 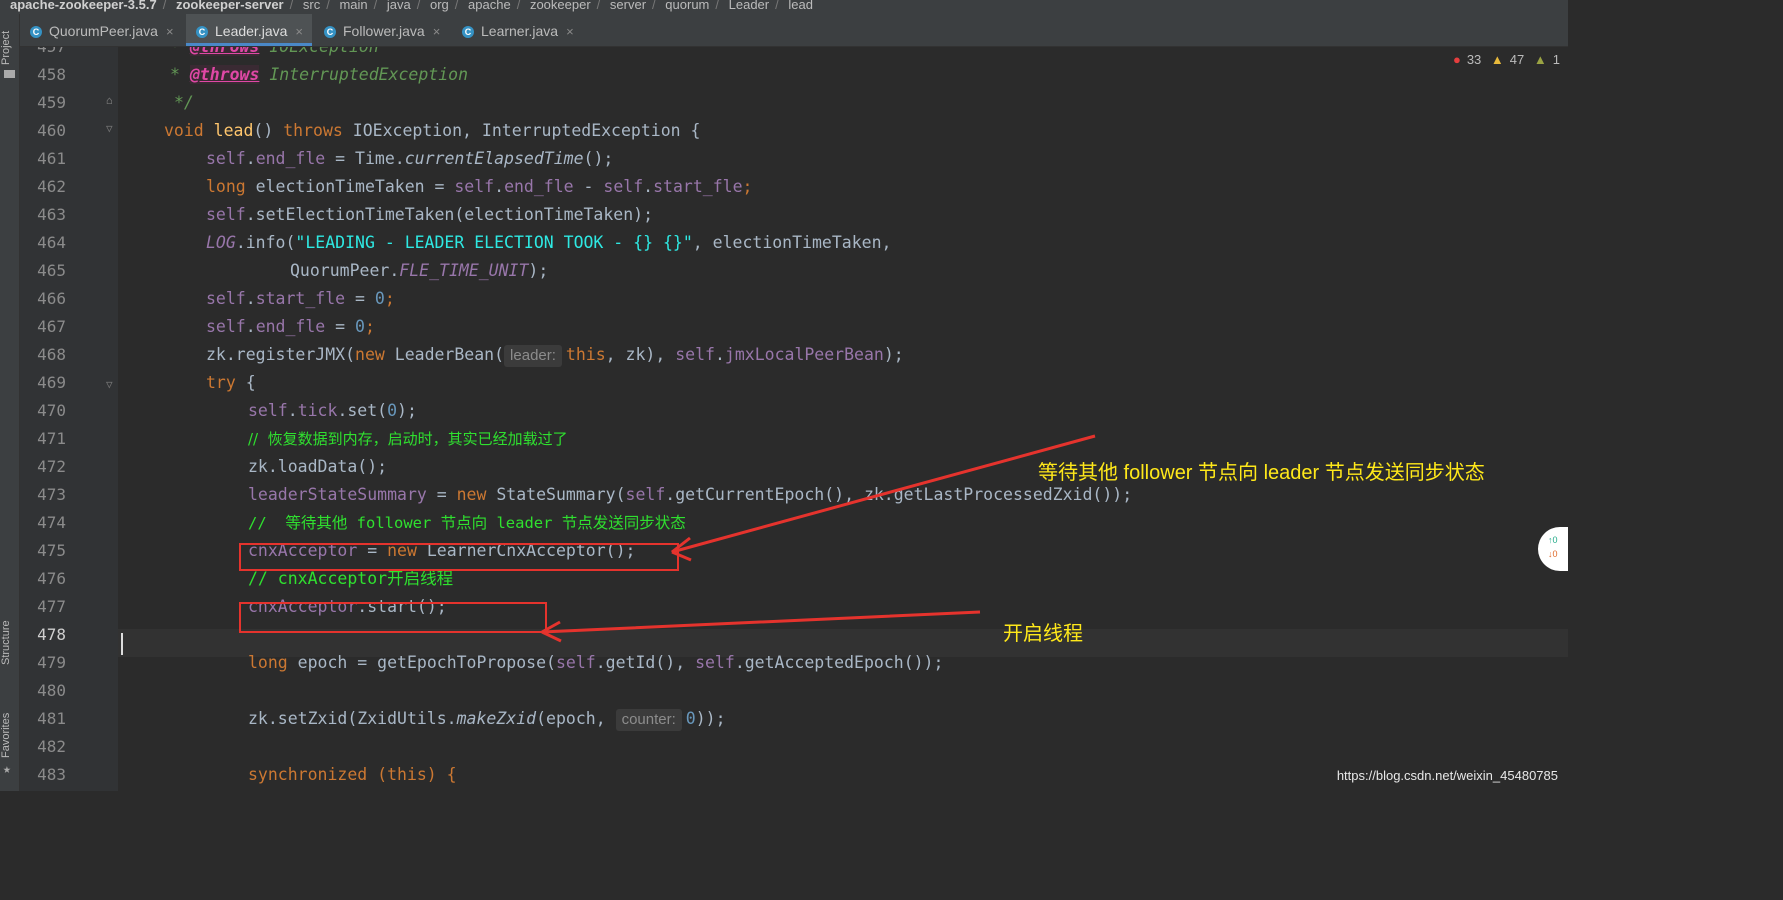 I want to click on folder-icon, so click(x=9, y=74).